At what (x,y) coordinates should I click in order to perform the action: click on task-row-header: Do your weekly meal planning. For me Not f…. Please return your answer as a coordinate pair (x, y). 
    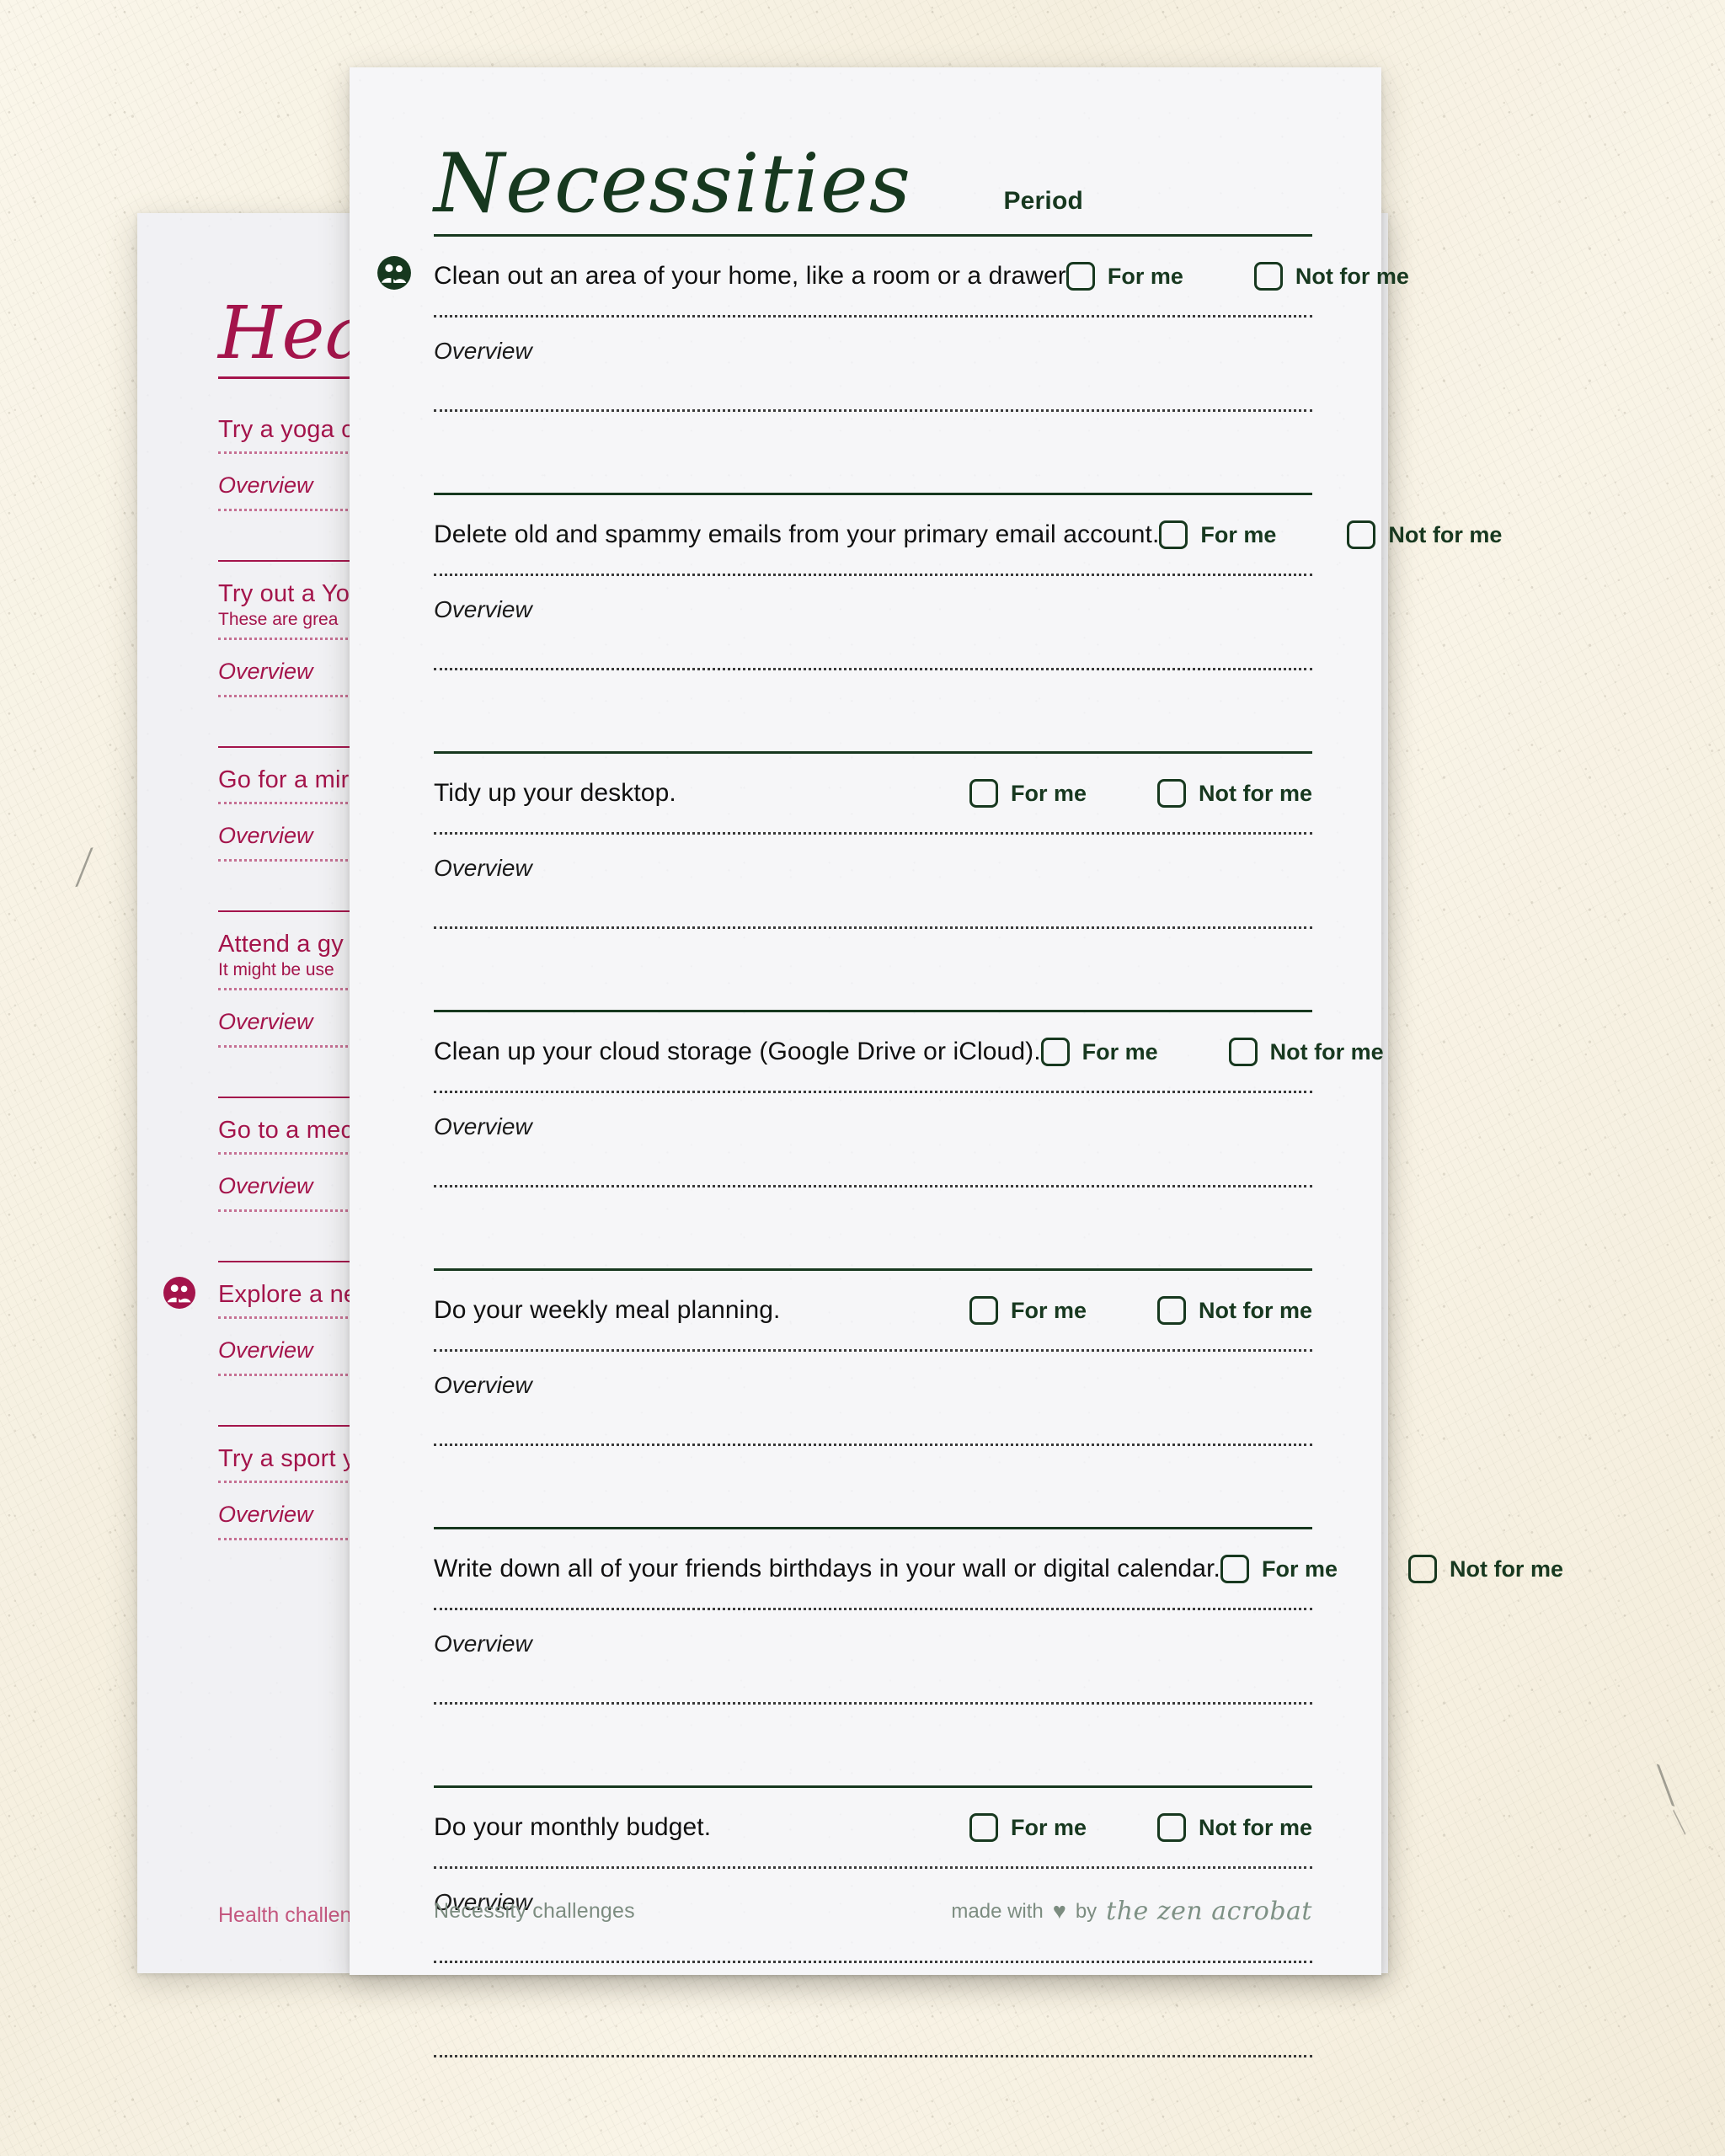
    Looking at the image, I should click on (873, 1304).